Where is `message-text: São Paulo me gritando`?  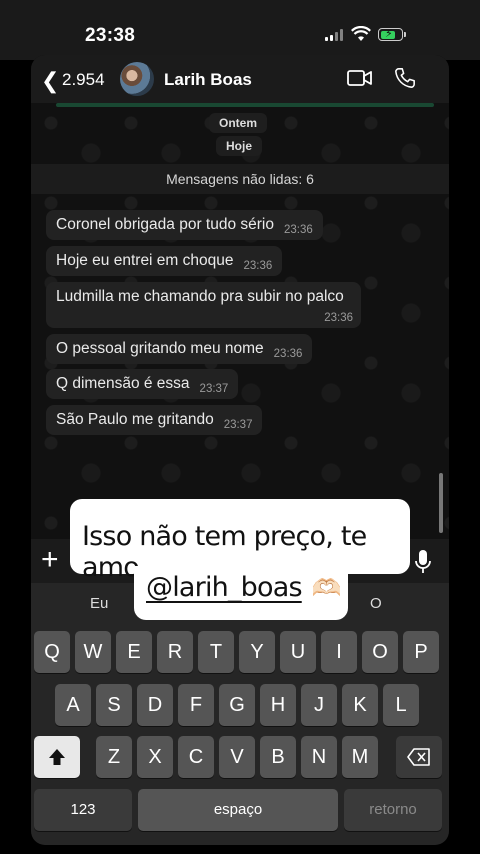 message-text: São Paulo me gritando is located at coordinates (135, 419).